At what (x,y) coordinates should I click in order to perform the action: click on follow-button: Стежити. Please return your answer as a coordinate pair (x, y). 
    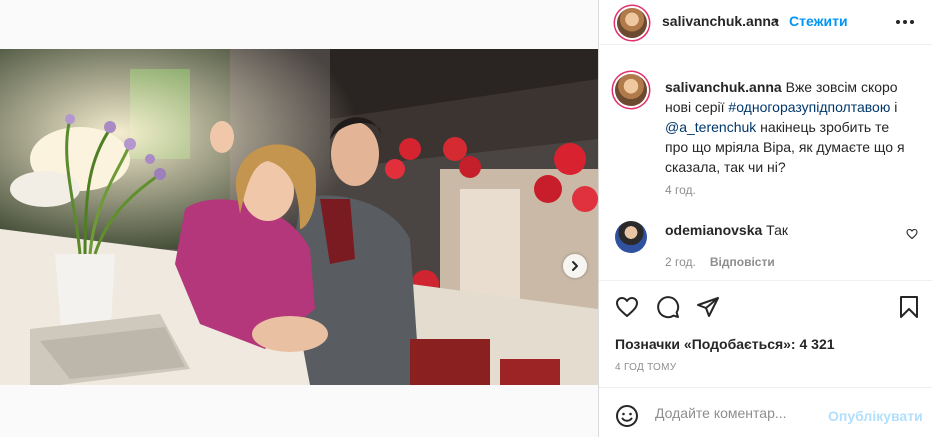
    Looking at the image, I should click on (818, 21).